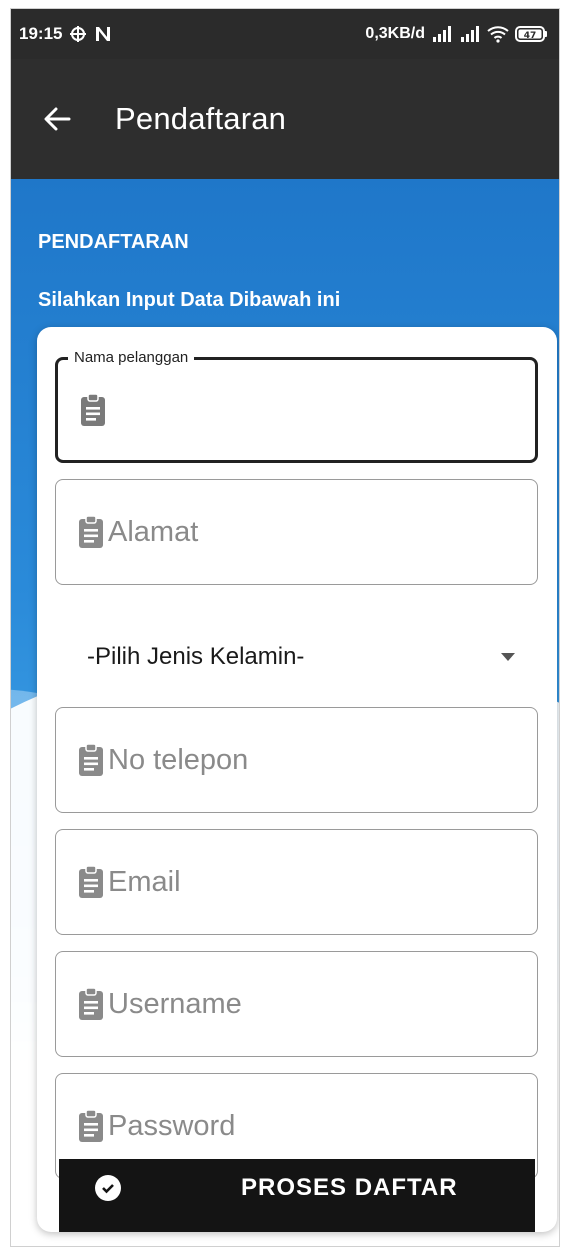  I want to click on section-title: PENDAFTARAN, so click(113, 242).